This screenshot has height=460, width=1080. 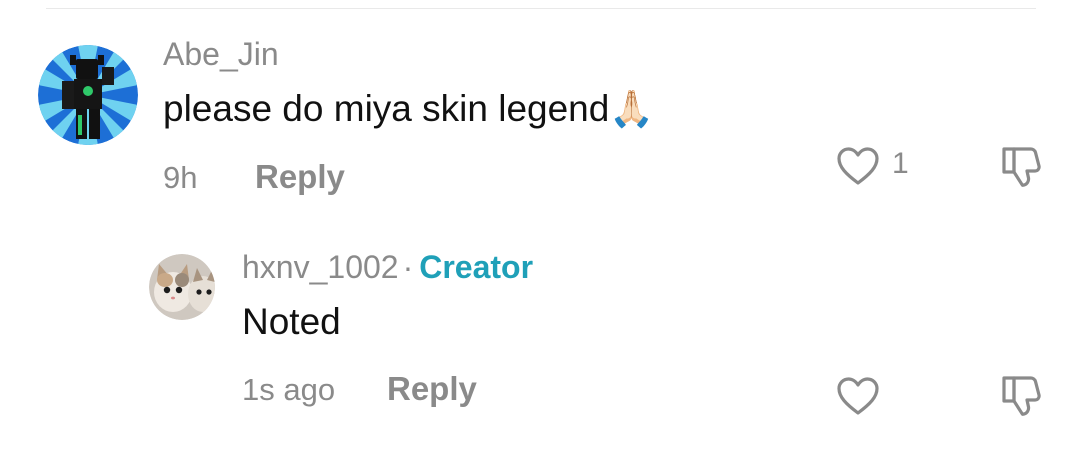 I want to click on top-divider, so click(x=541, y=8).